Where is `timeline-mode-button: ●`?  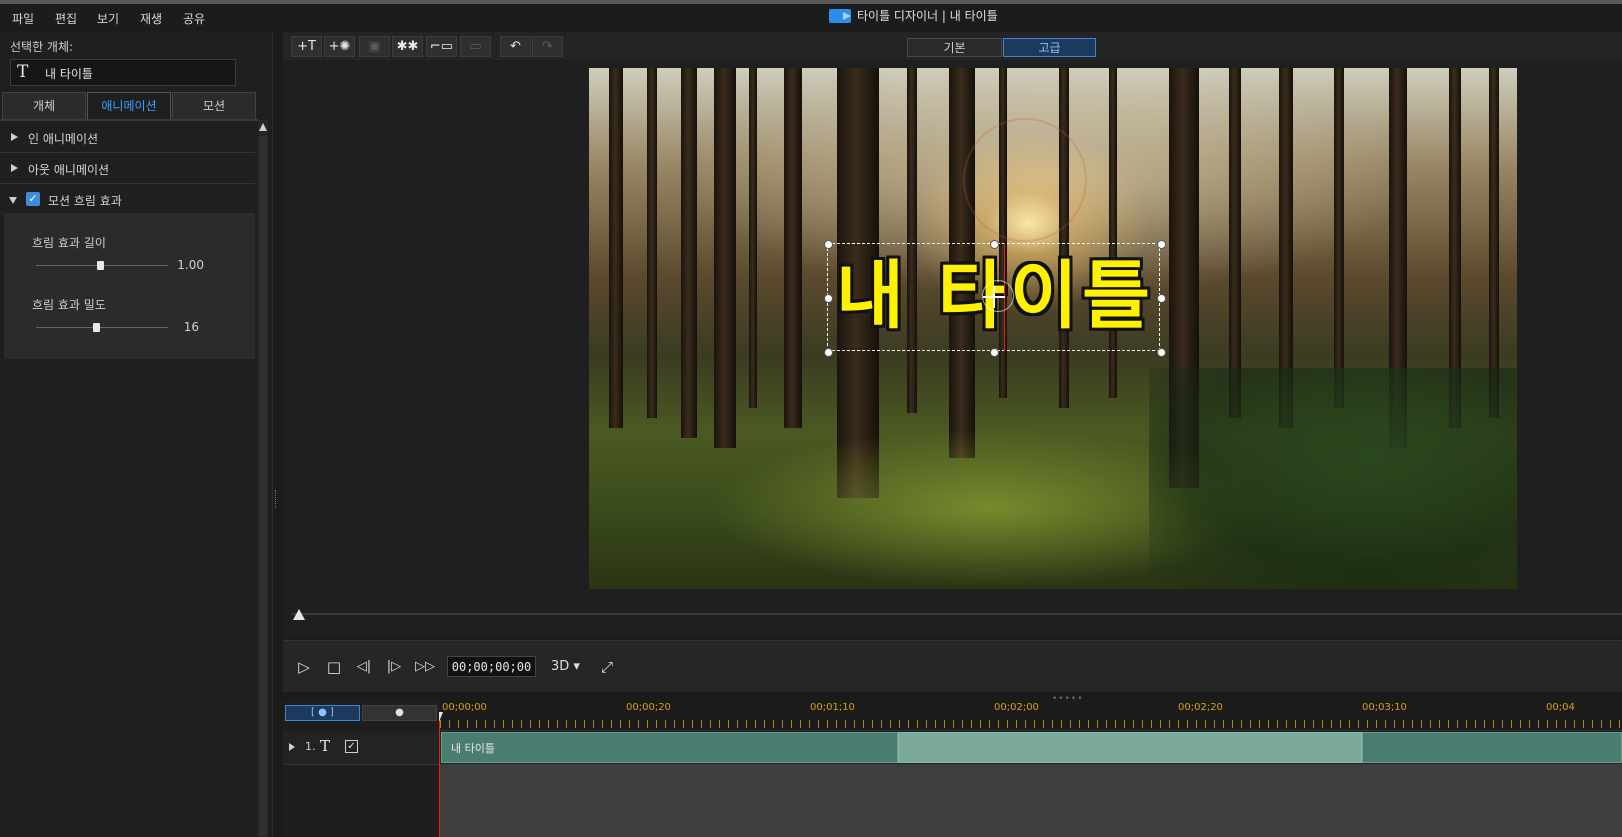
timeline-mode-button: ● is located at coordinates (399, 713).